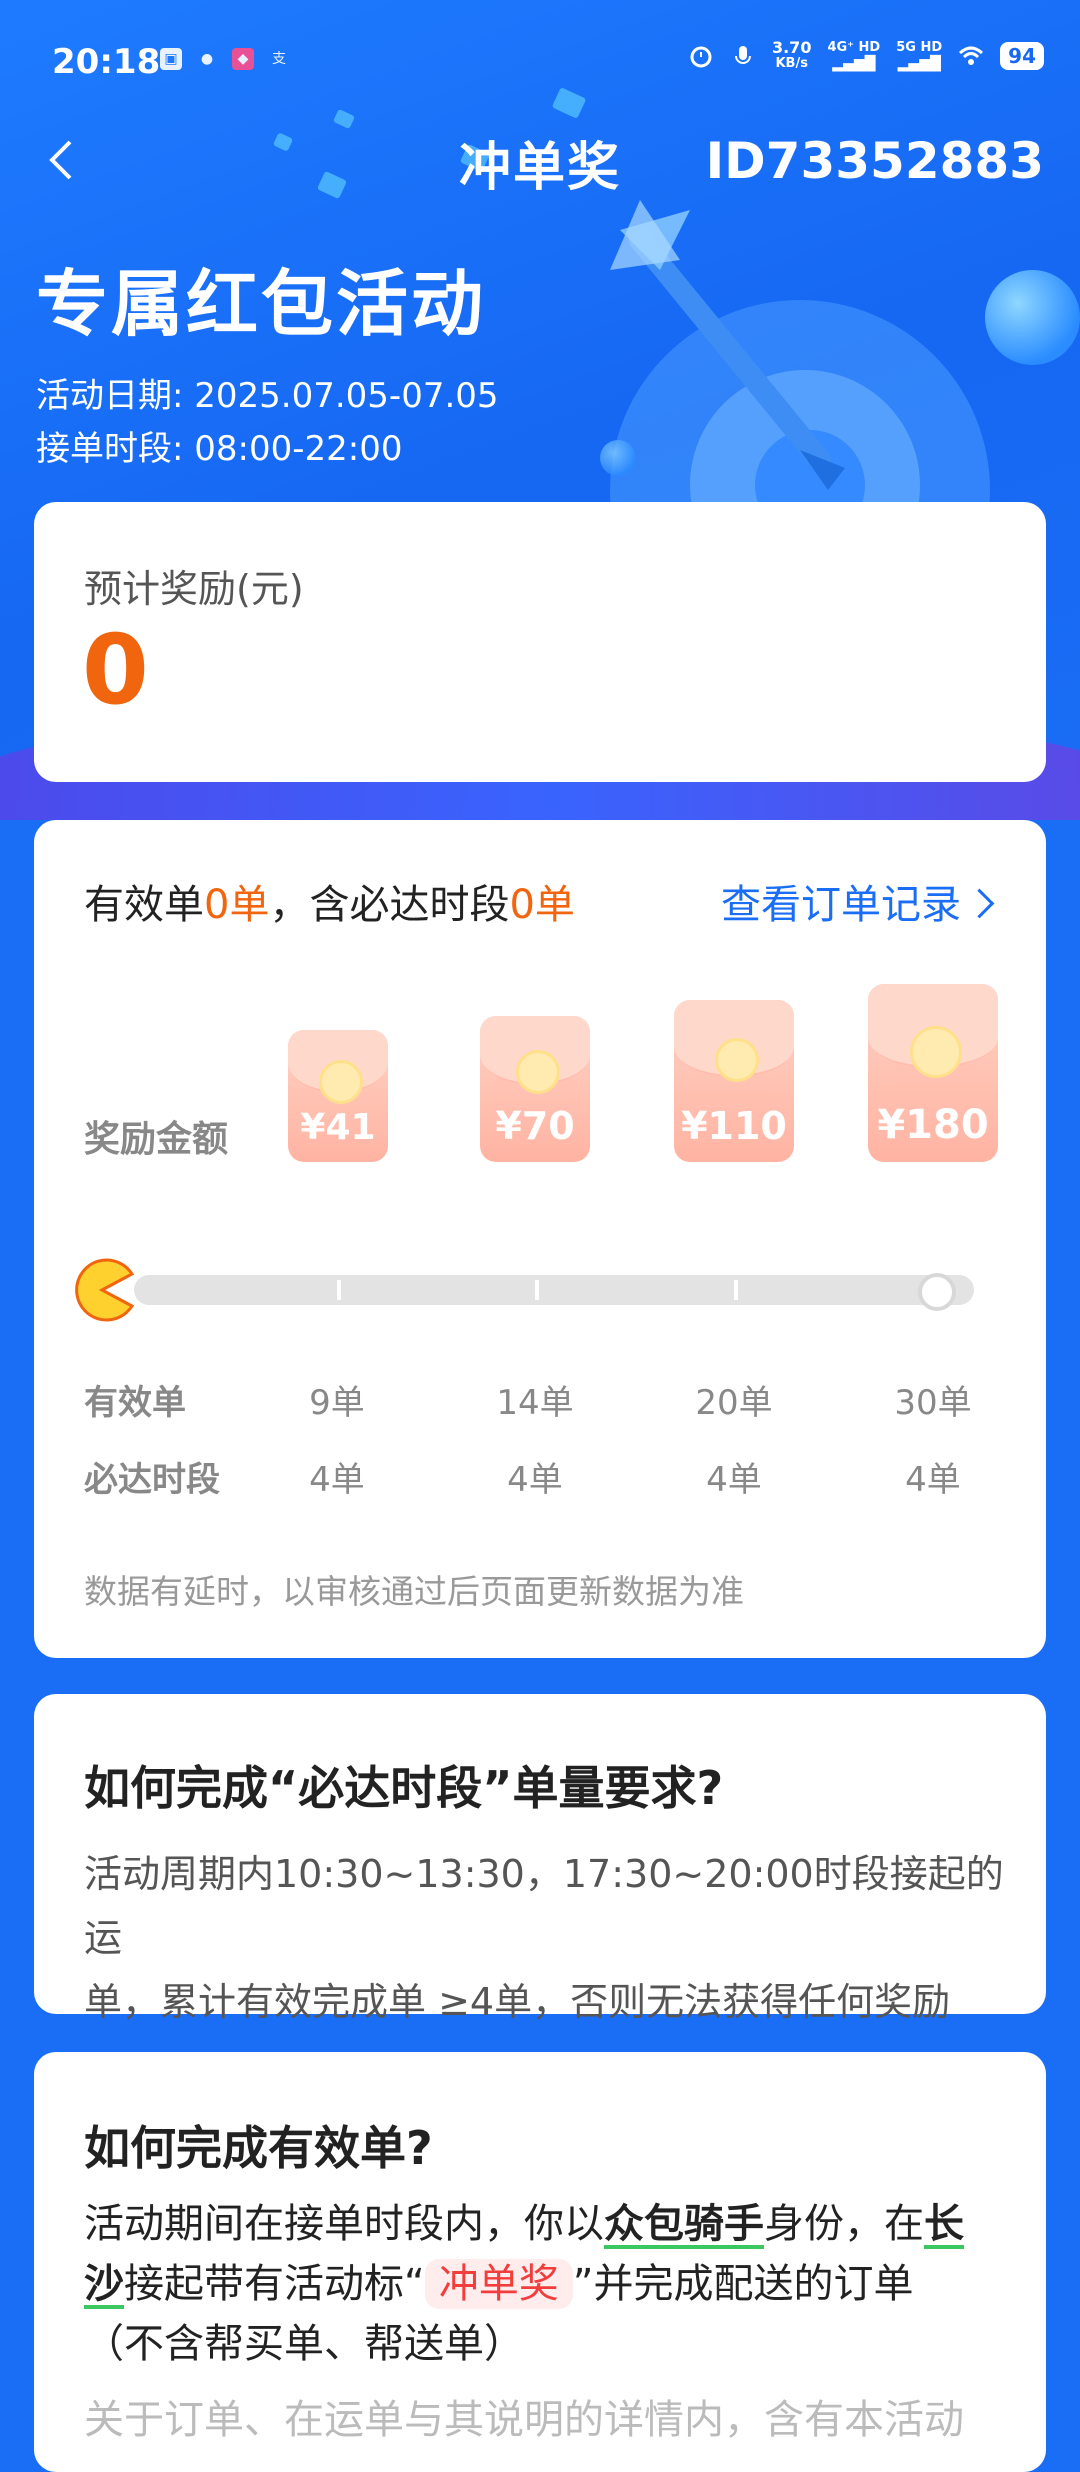 The height and width of the screenshot is (2472, 1080). I want to click on net-speed: 3.70 KB/s, so click(791, 56).